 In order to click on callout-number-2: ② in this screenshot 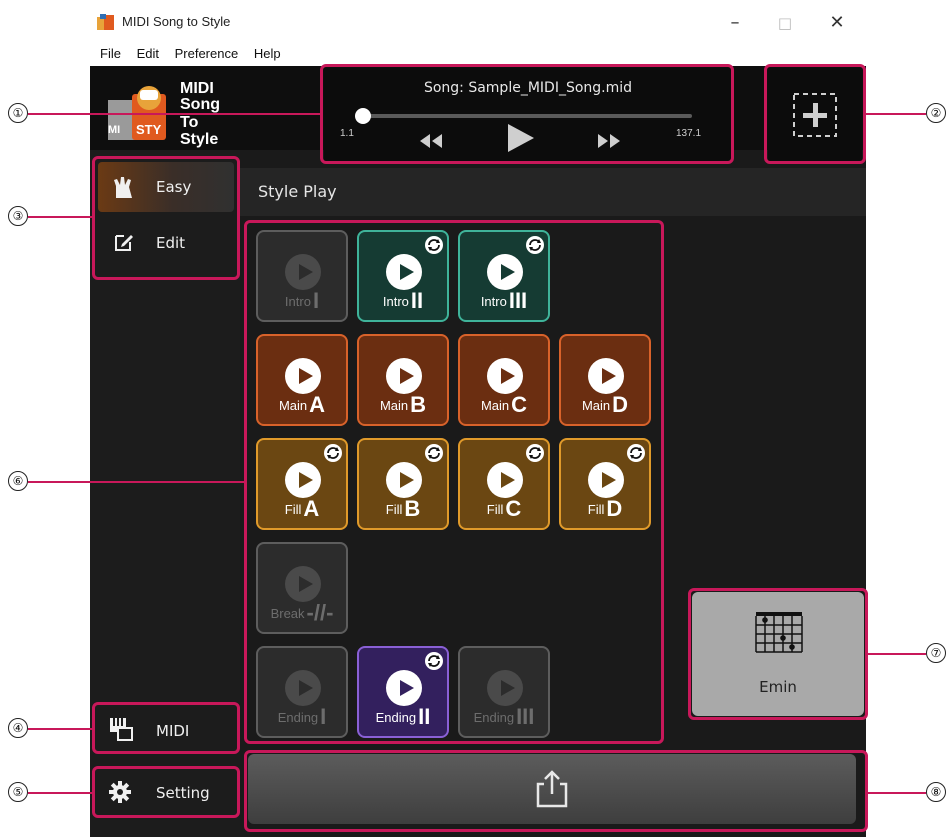, I will do `click(936, 113)`.